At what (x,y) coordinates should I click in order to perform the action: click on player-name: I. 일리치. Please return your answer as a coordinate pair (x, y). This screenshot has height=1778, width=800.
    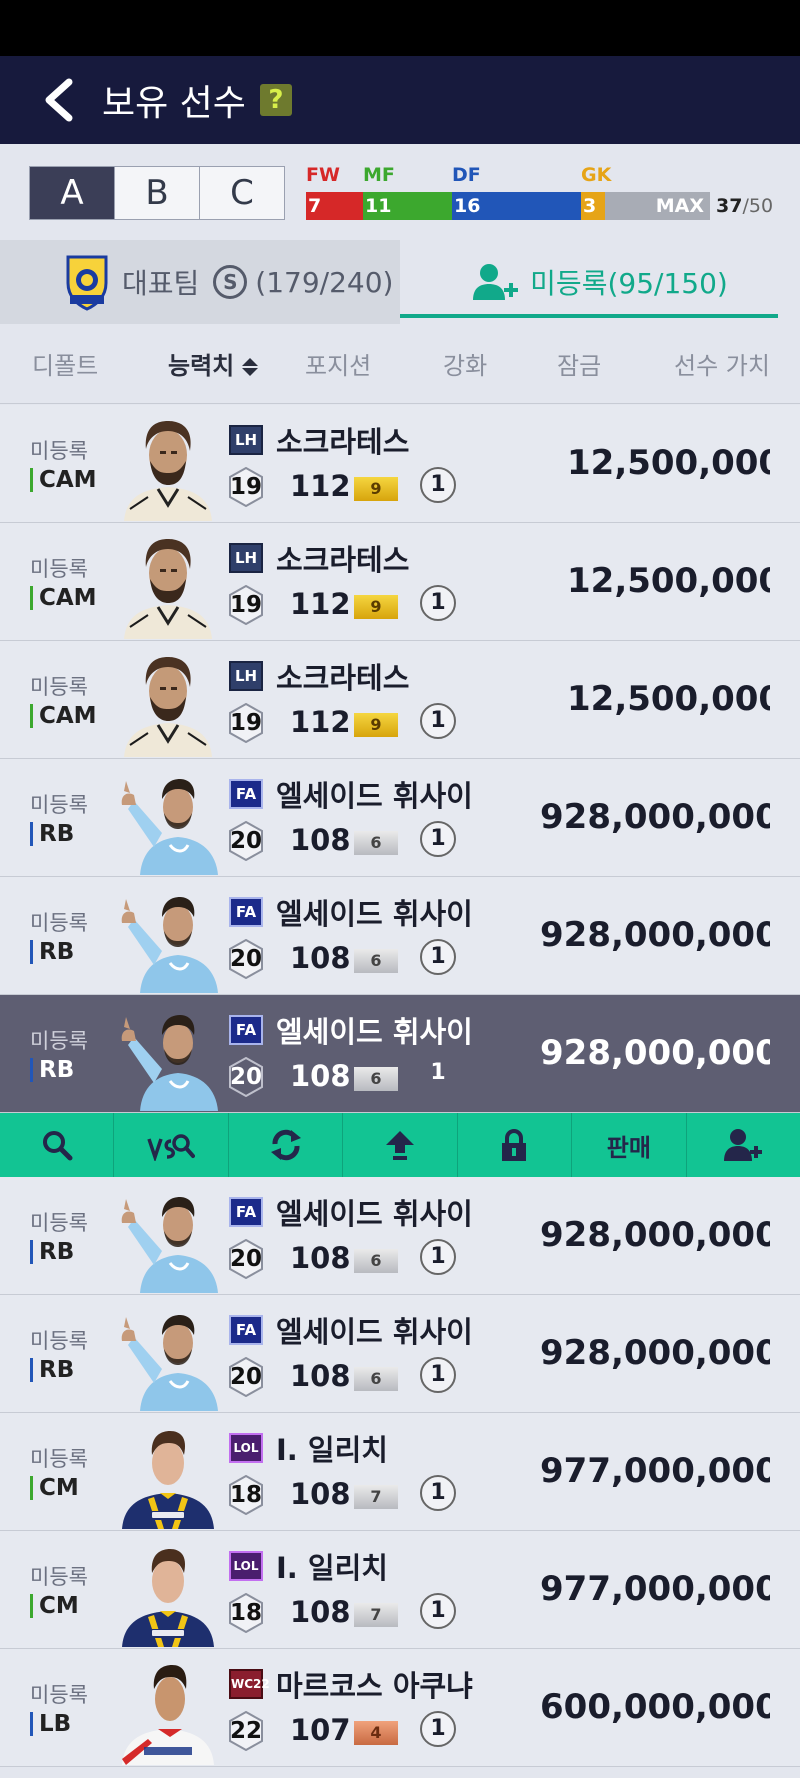
    Looking at the image, I should click on (332, 1450).